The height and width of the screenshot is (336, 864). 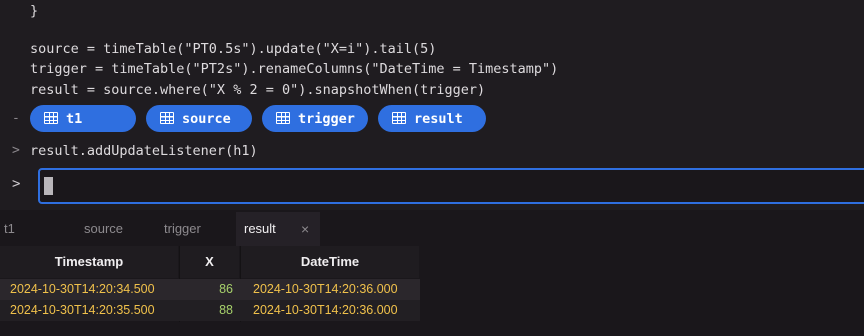 What do you see at coordinates (16, 150) in the screenshot?
I see `gutter-prompt: >` at bounding box center [16, 150].